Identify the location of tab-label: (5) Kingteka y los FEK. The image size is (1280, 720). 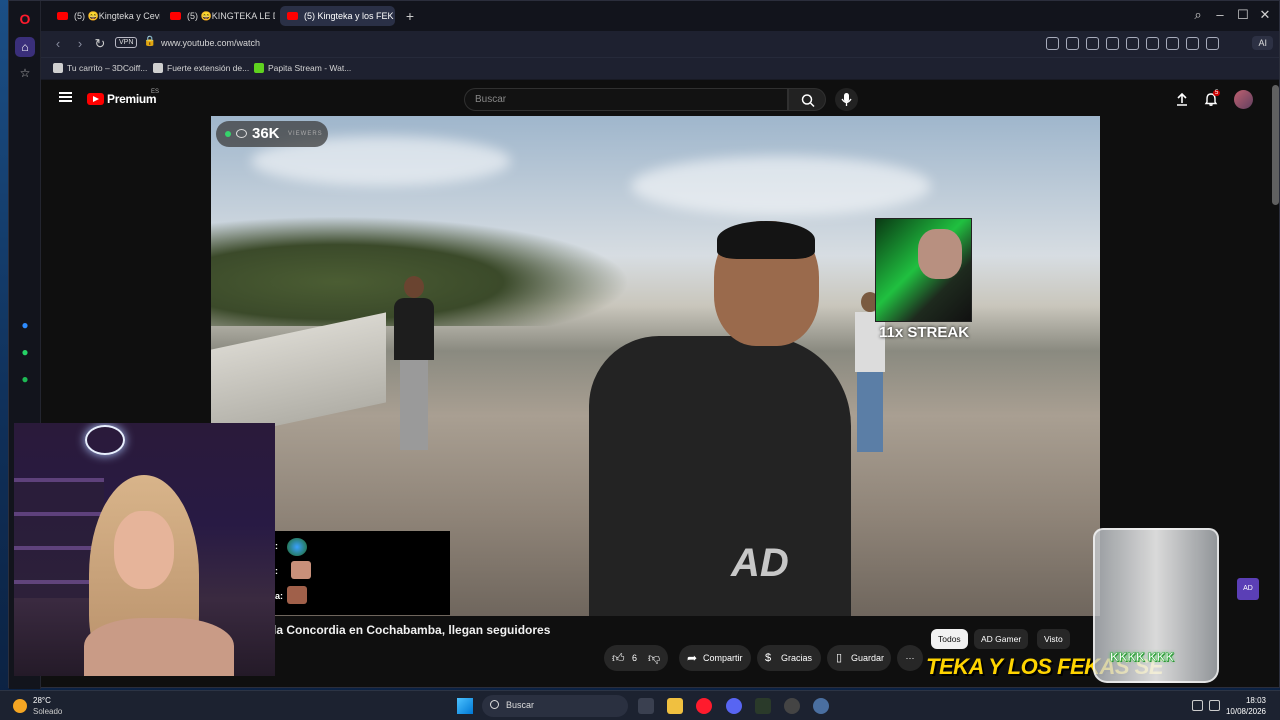
(349, 16).